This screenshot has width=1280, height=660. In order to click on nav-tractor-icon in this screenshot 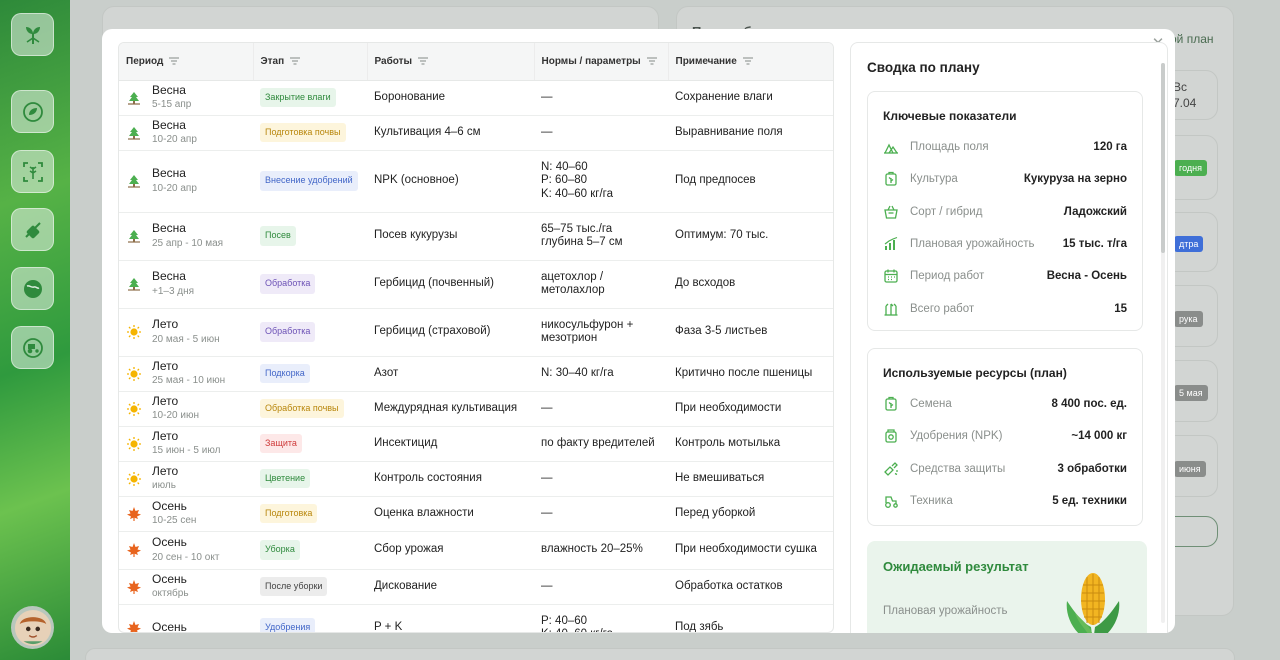, I will do `click(32, 347)`.